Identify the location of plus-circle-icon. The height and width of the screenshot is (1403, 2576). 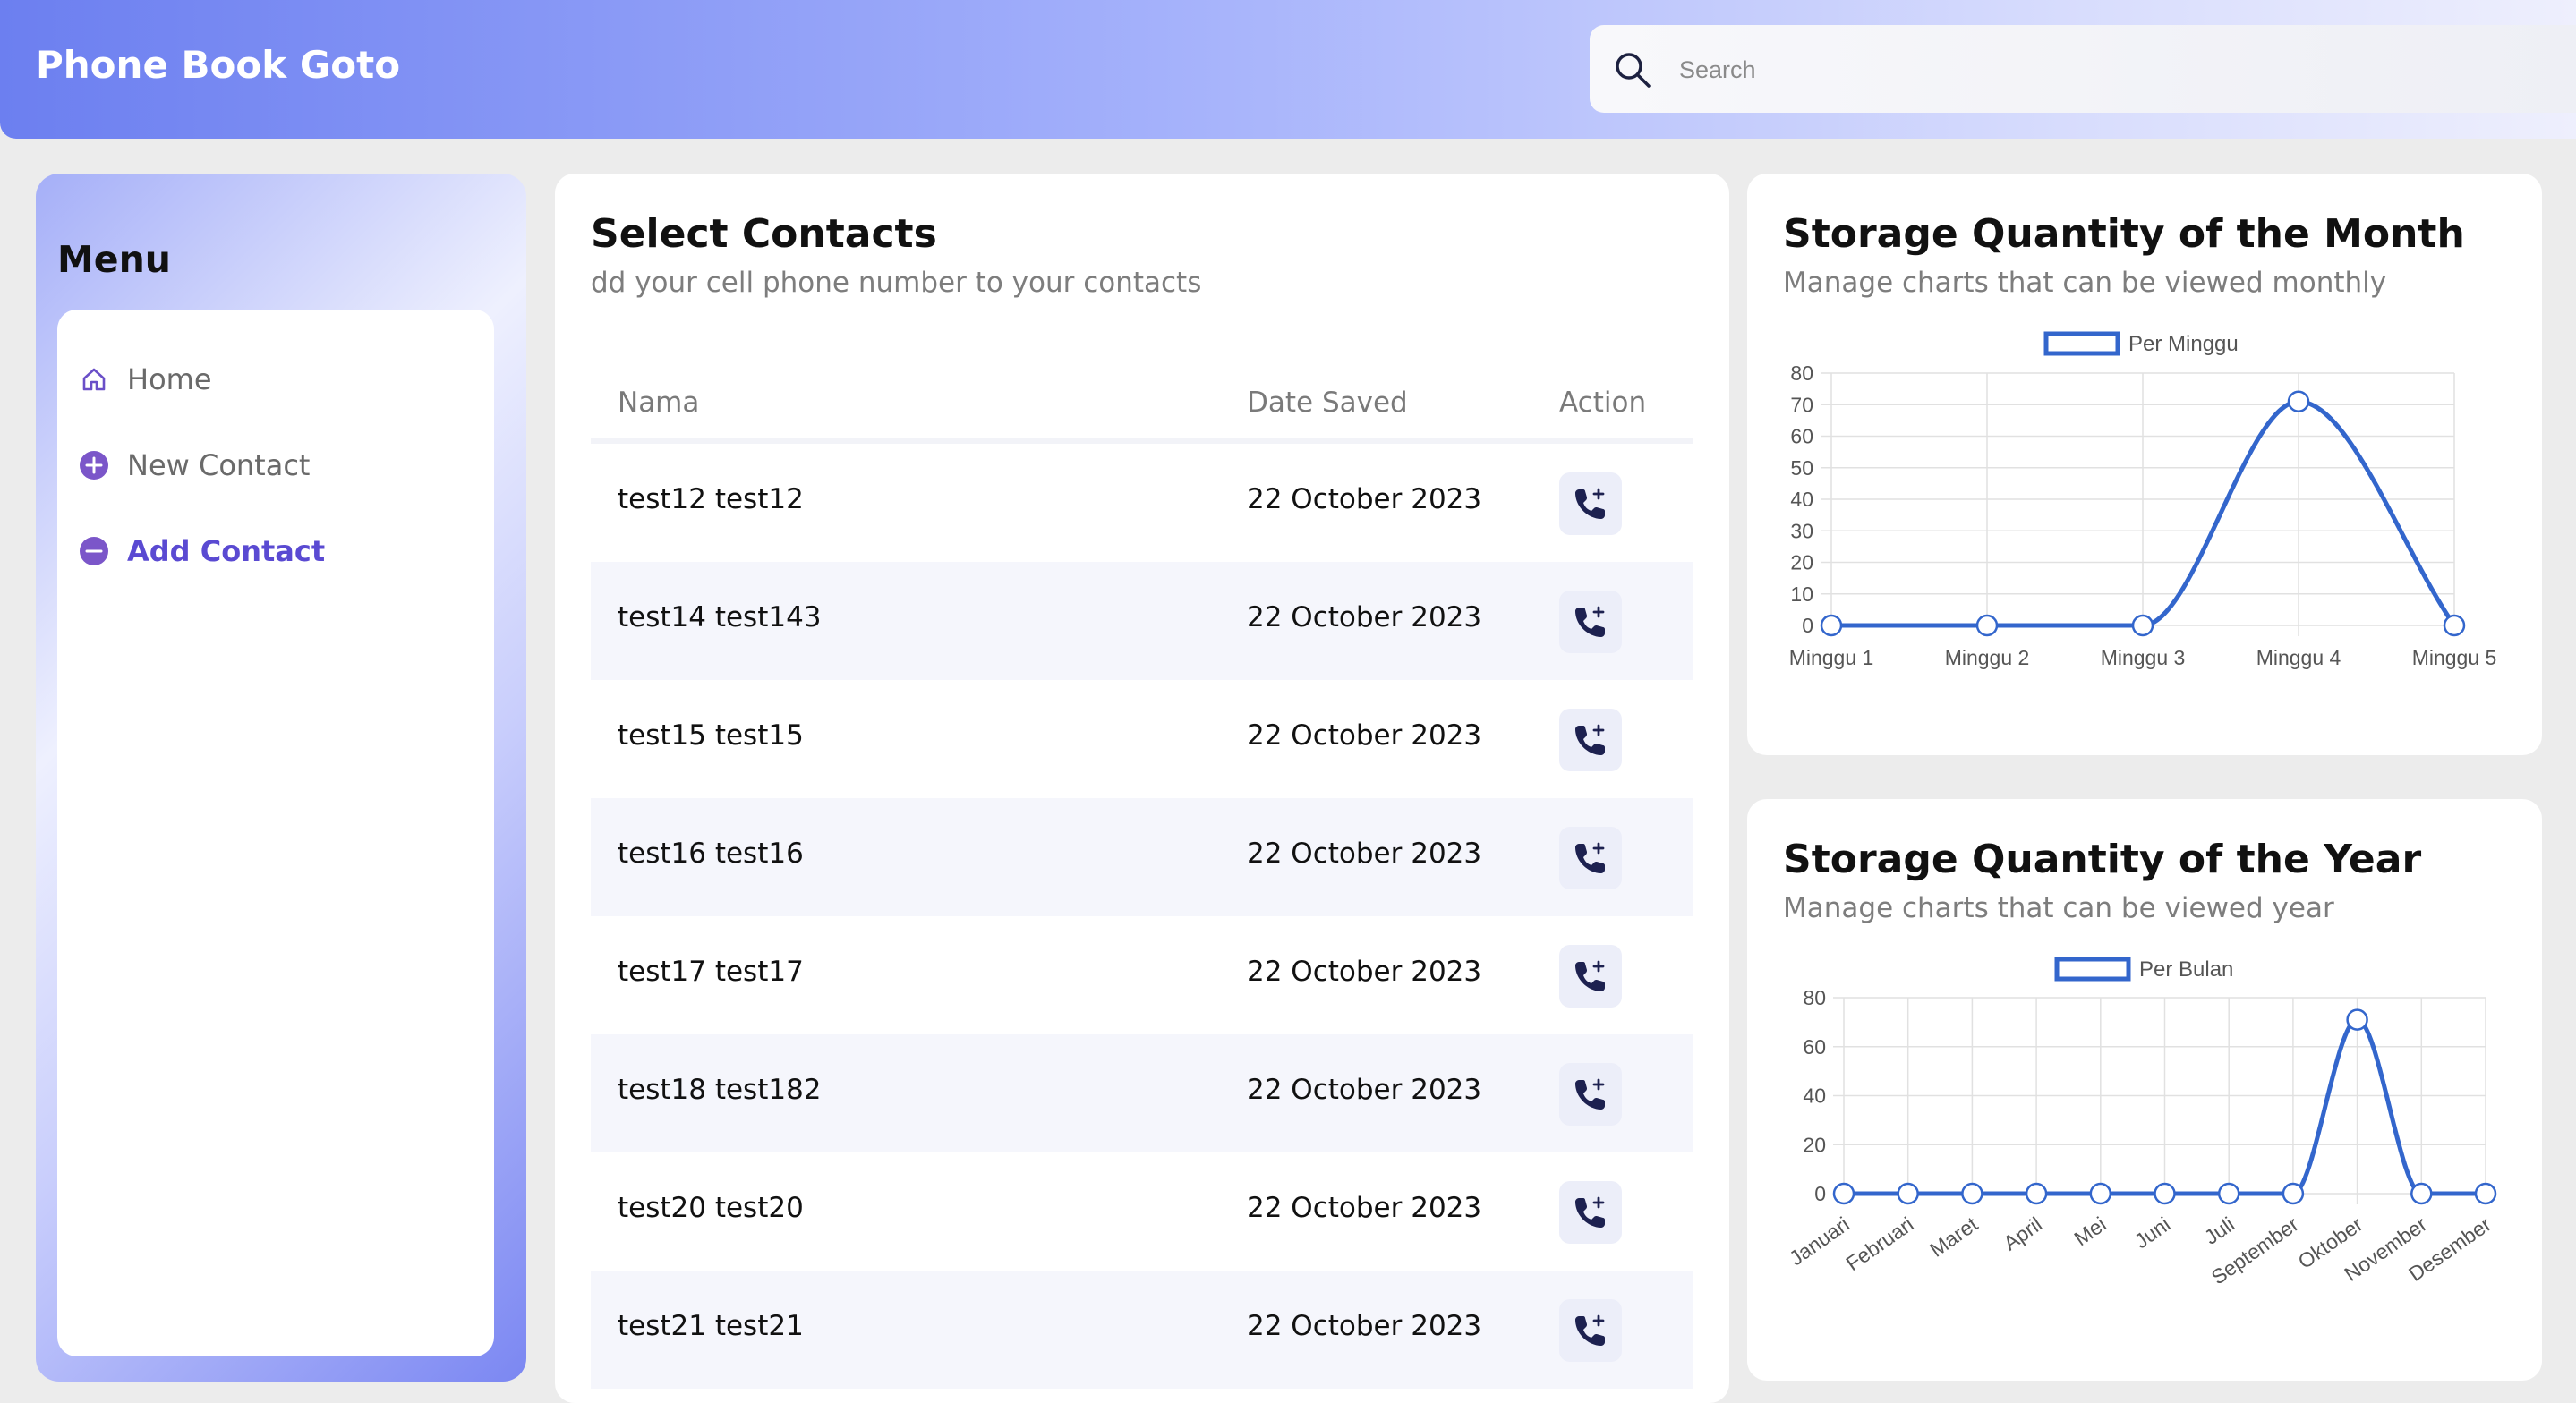
(94, 465).